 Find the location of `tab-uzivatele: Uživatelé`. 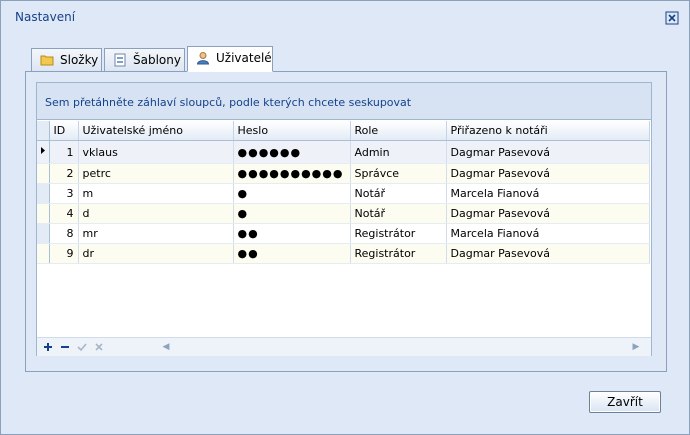

tab-uzivatele: Uživatelé is located at coordinates (230, 59).